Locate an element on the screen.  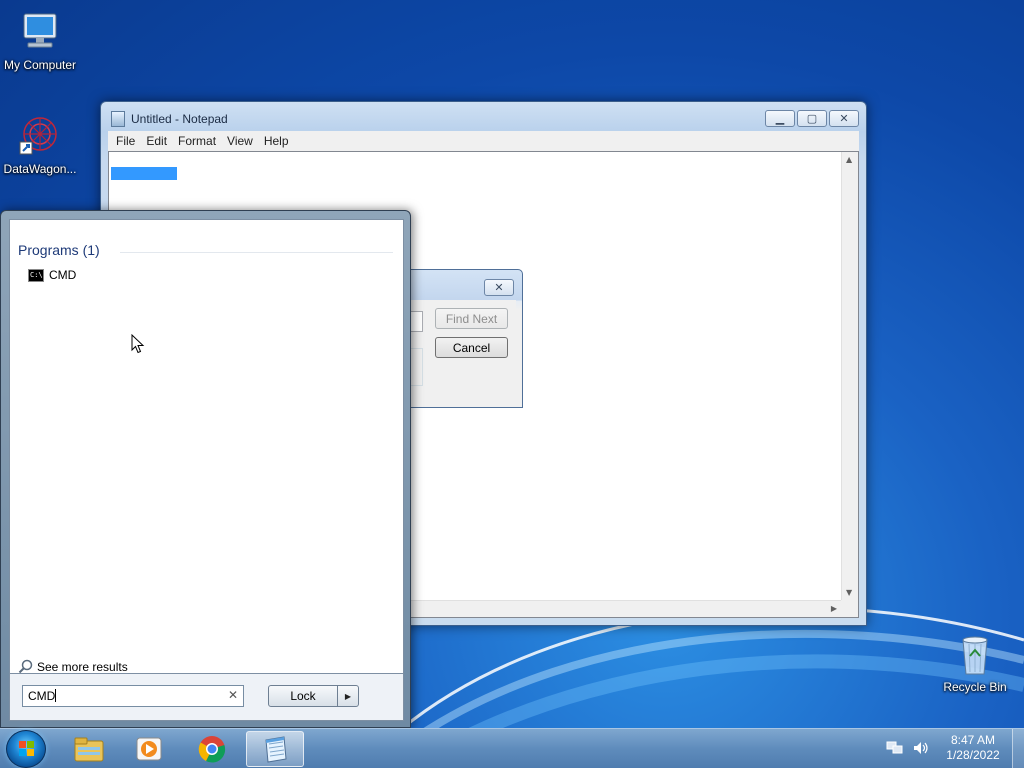
cancel-button: Cancel is located at coordinates (471, 347).